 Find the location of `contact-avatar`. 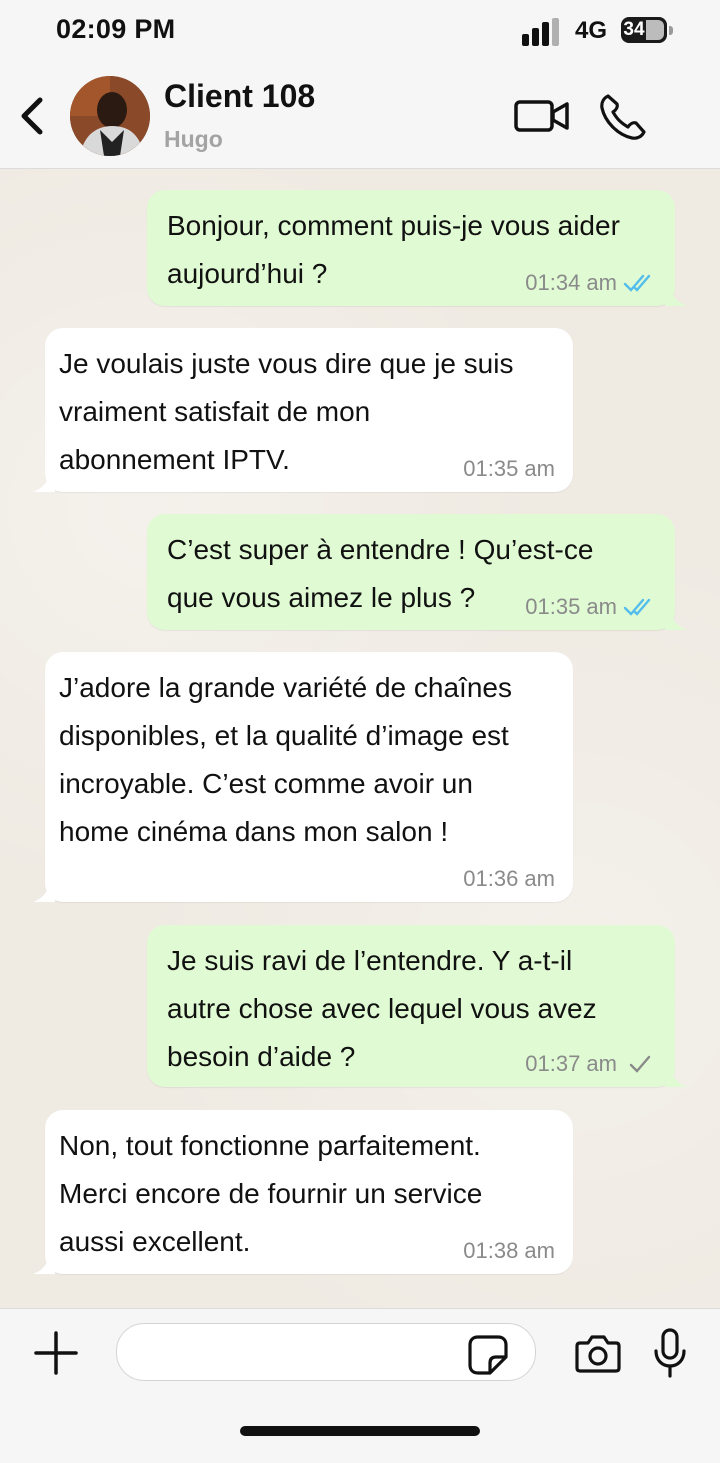

contact-avatar is located at coordinates (110, 116).